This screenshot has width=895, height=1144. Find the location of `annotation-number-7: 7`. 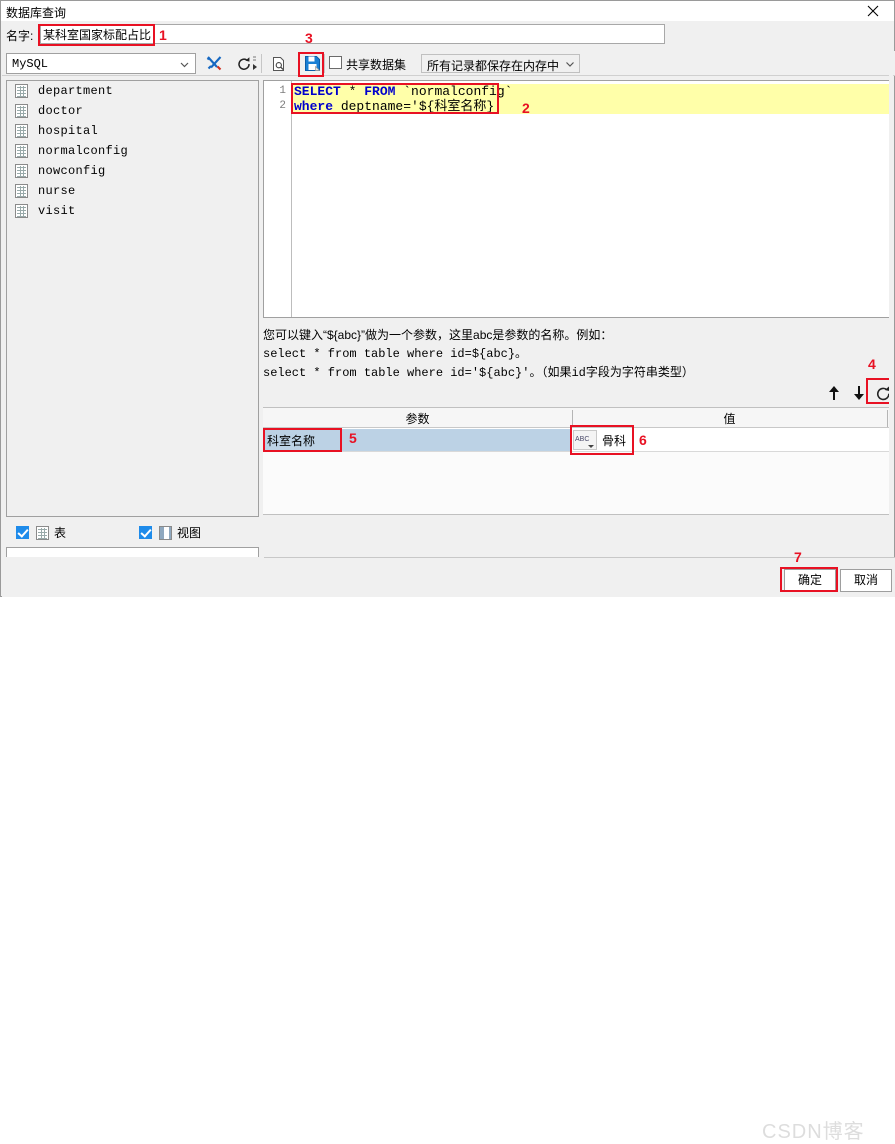

annotation-number-7: 7 is located at coordinates (798, 557).